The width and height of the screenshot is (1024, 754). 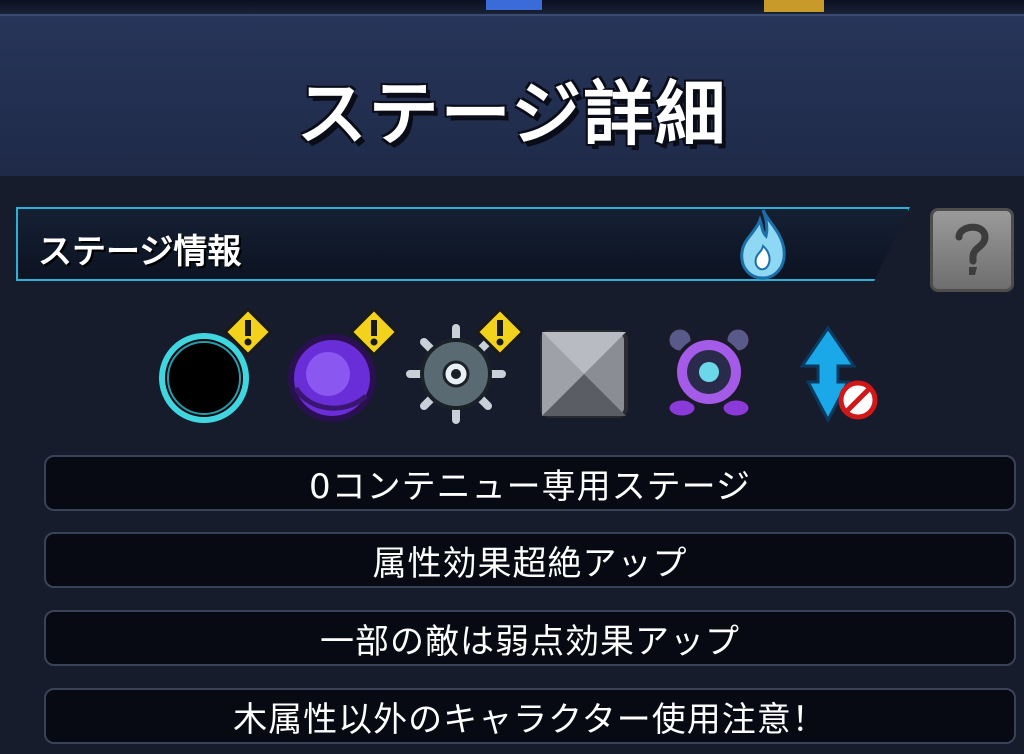 I want to click on info-row-1: 0コンテニュー専用ステージ, so click(x=530, y=483).